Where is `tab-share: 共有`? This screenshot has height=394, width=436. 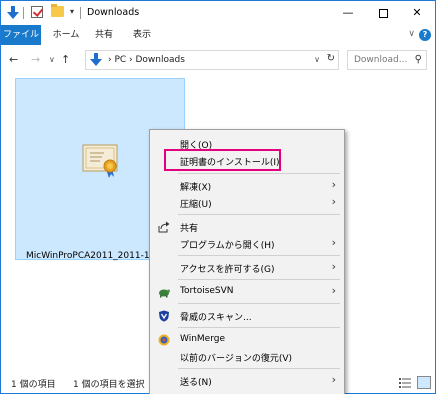
tab-share: 共有 is located at coordinates (104, 35).